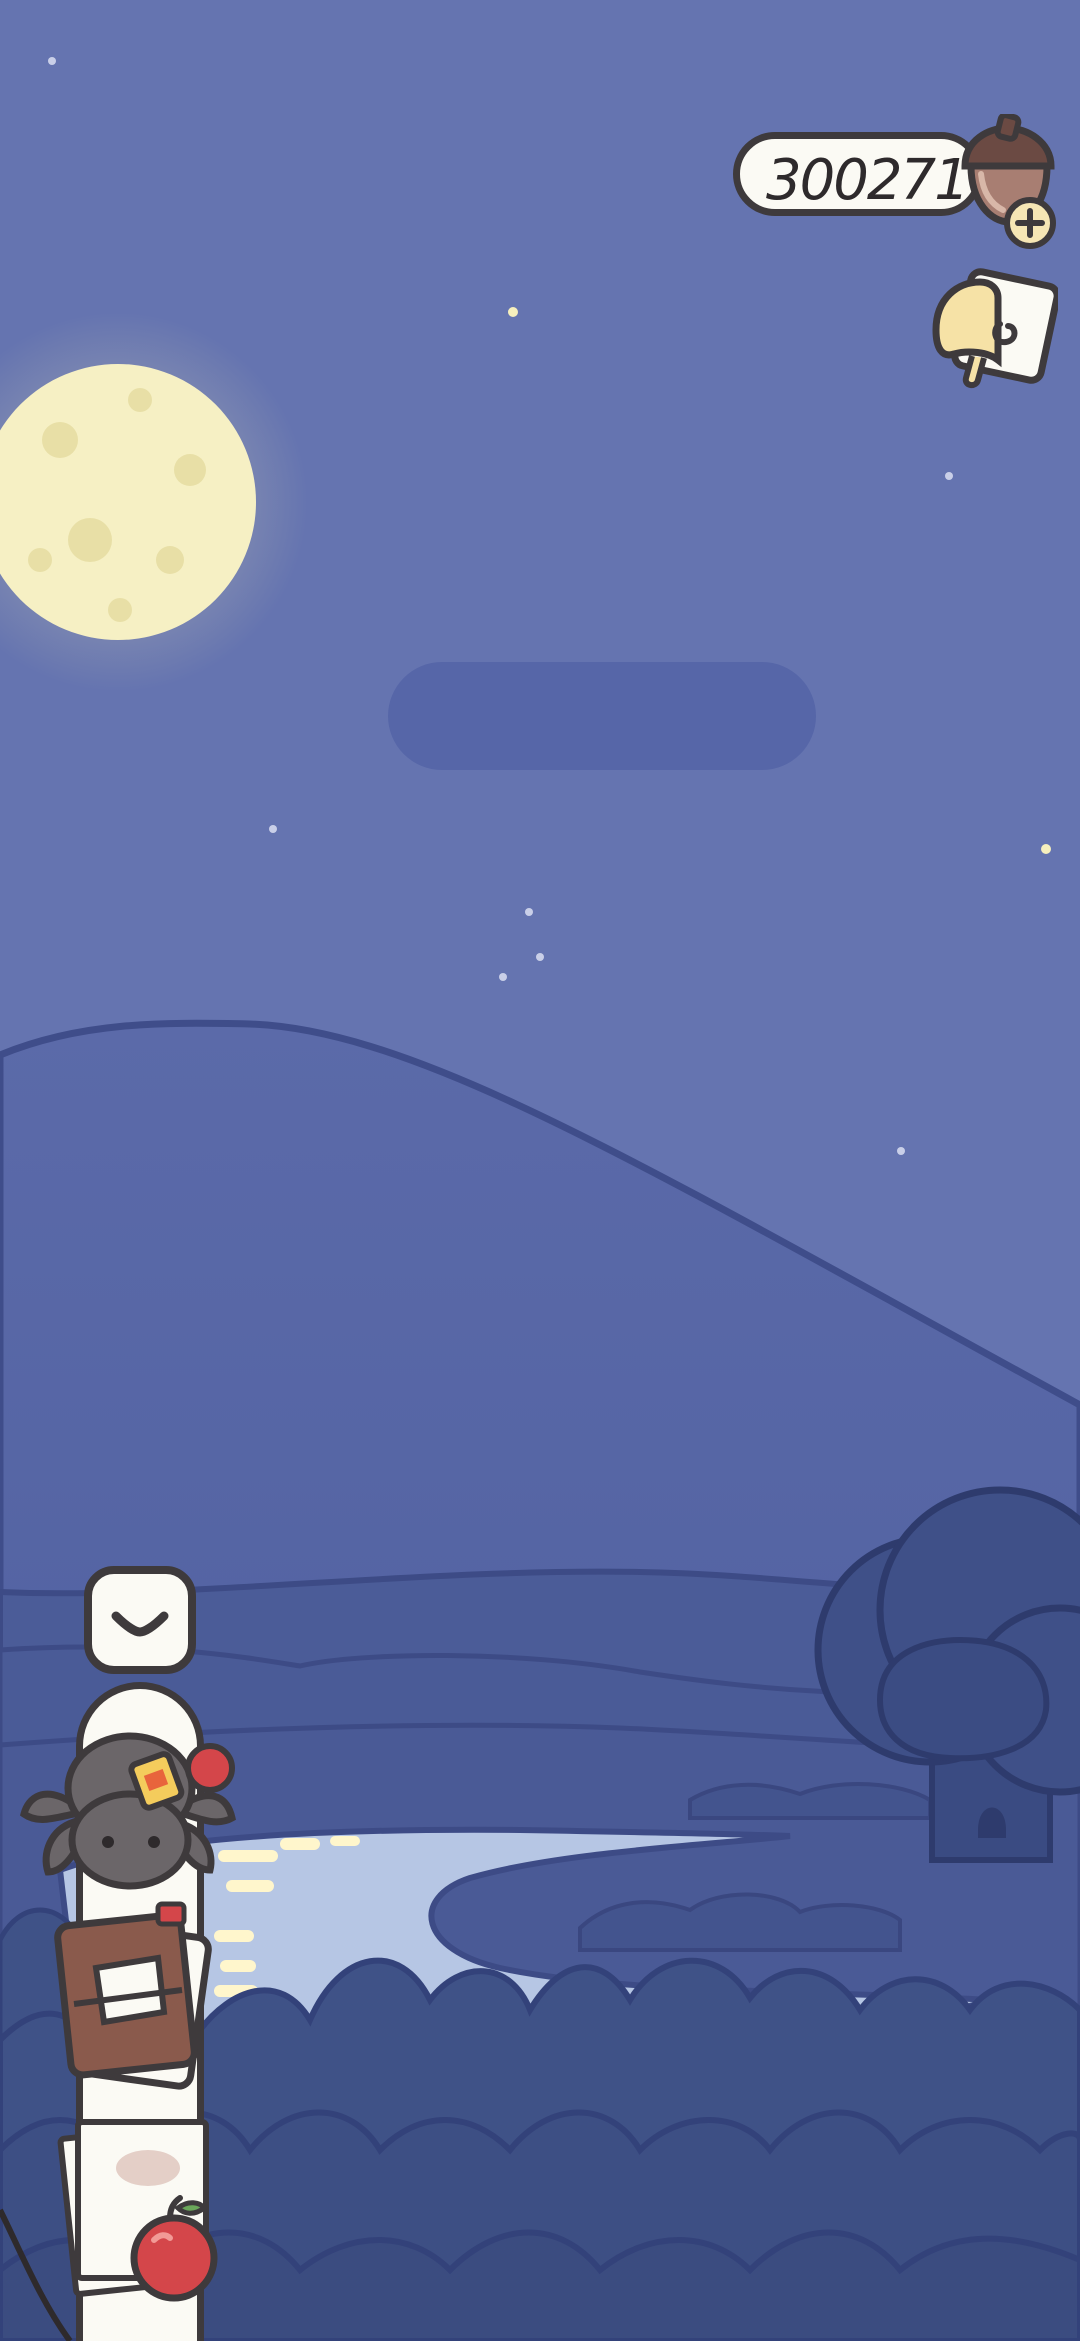  What do you see at coordinates (602, 716) in the screenshot?
I see `cloud` at bounding box center [602, 716].